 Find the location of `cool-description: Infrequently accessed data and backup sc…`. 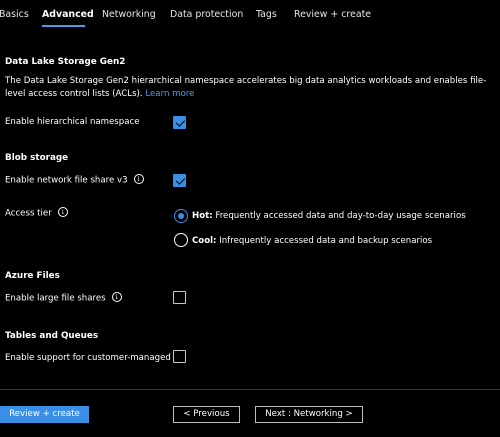

cool-description: Infrequently accessed data and backup sc… is located at coordinates (326, 241).